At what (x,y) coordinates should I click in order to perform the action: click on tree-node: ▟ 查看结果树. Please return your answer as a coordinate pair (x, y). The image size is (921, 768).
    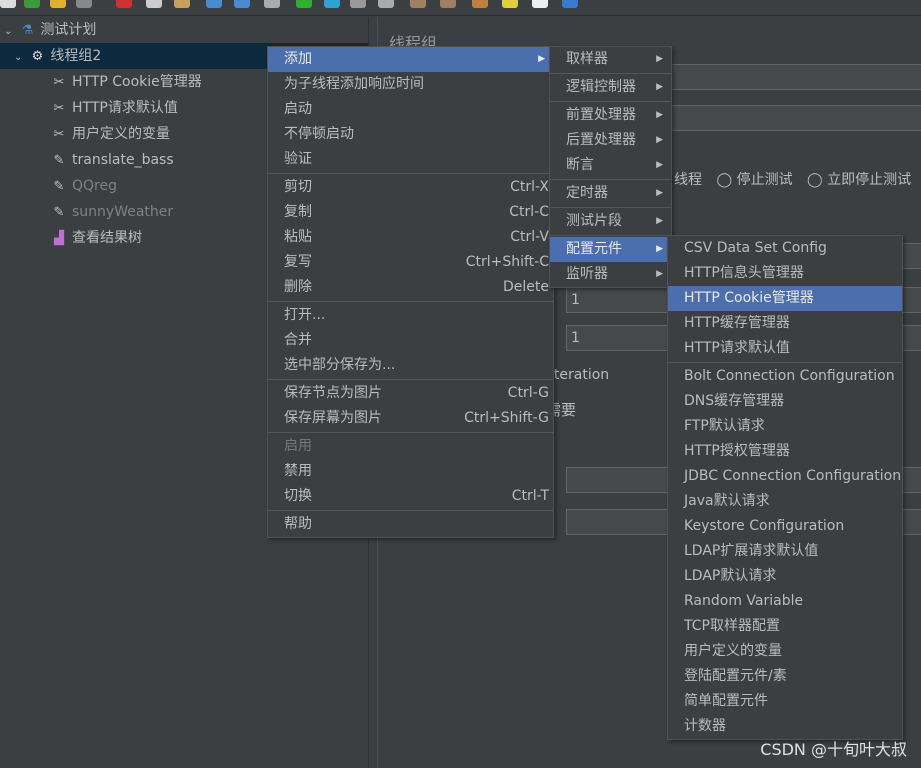
    Looking at the image, I should click on (96, 238).